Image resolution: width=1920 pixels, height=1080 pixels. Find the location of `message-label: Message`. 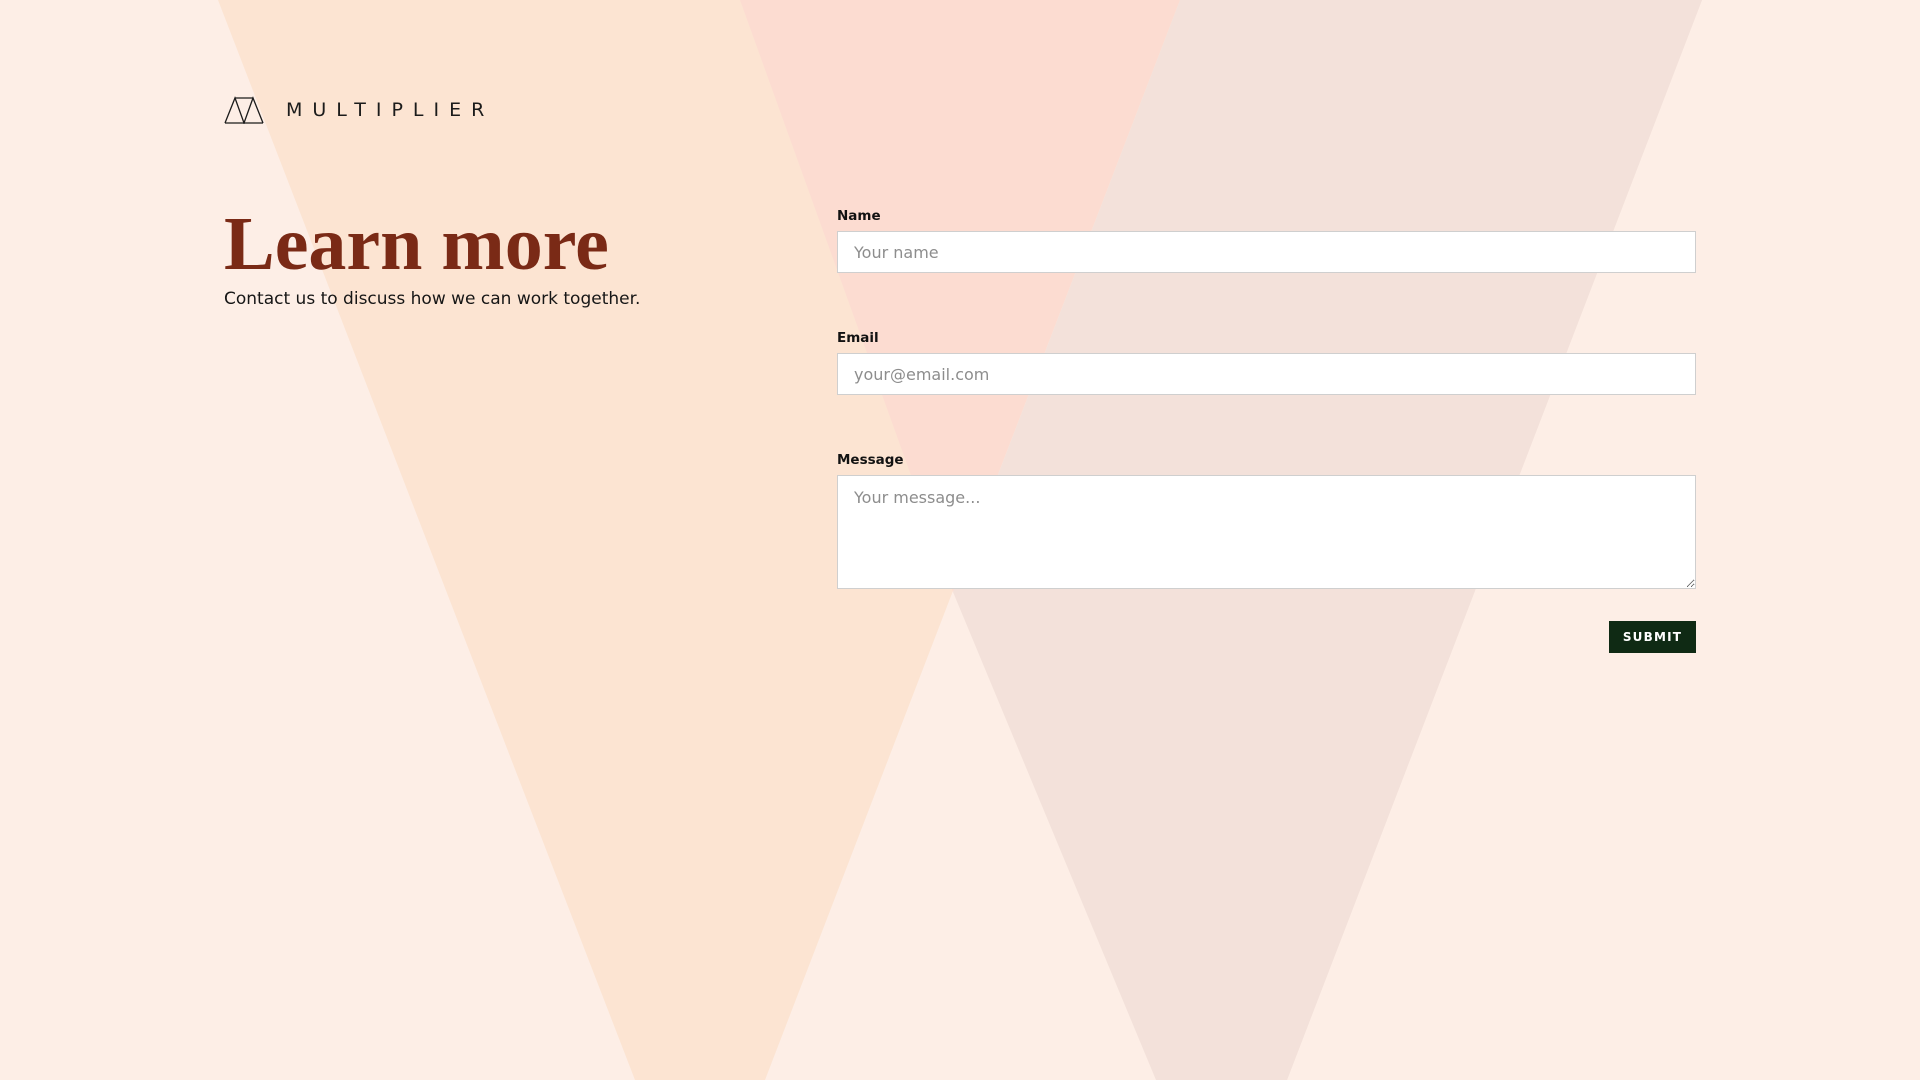

message-label: Message is located at coordinates (870, 460).